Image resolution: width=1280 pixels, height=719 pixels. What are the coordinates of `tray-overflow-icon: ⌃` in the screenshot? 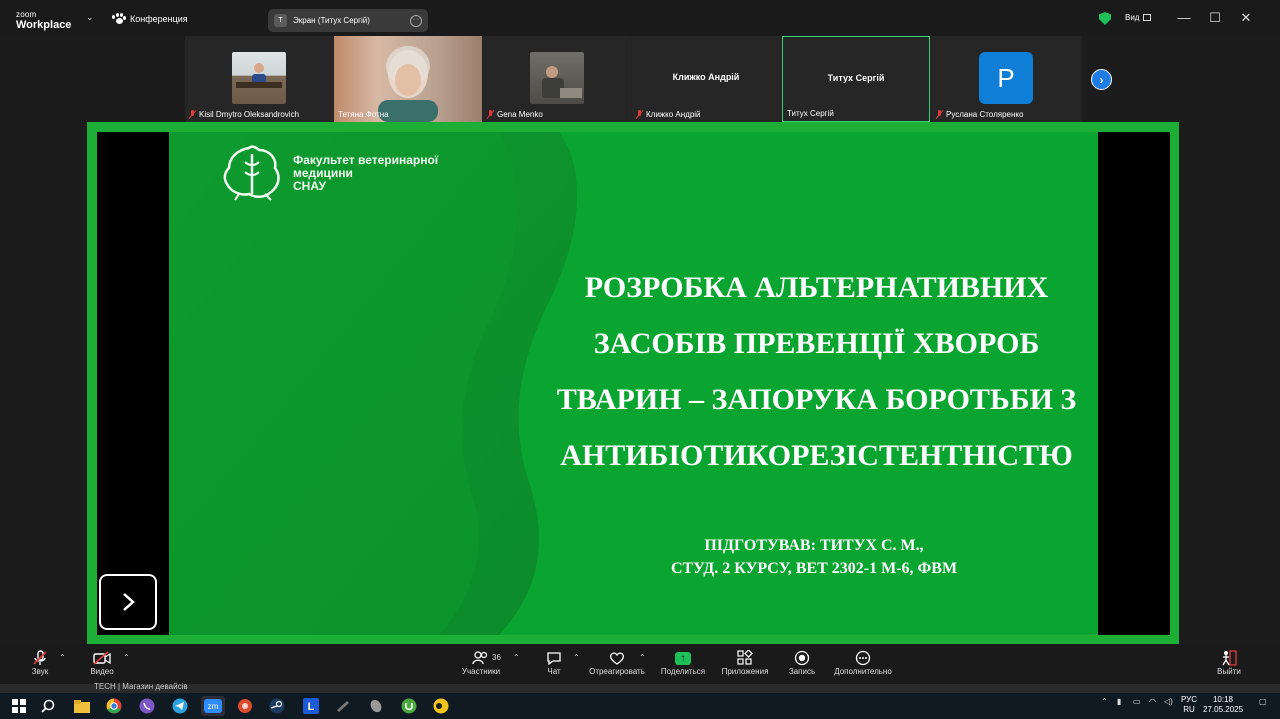 It's located at (1104, 701).